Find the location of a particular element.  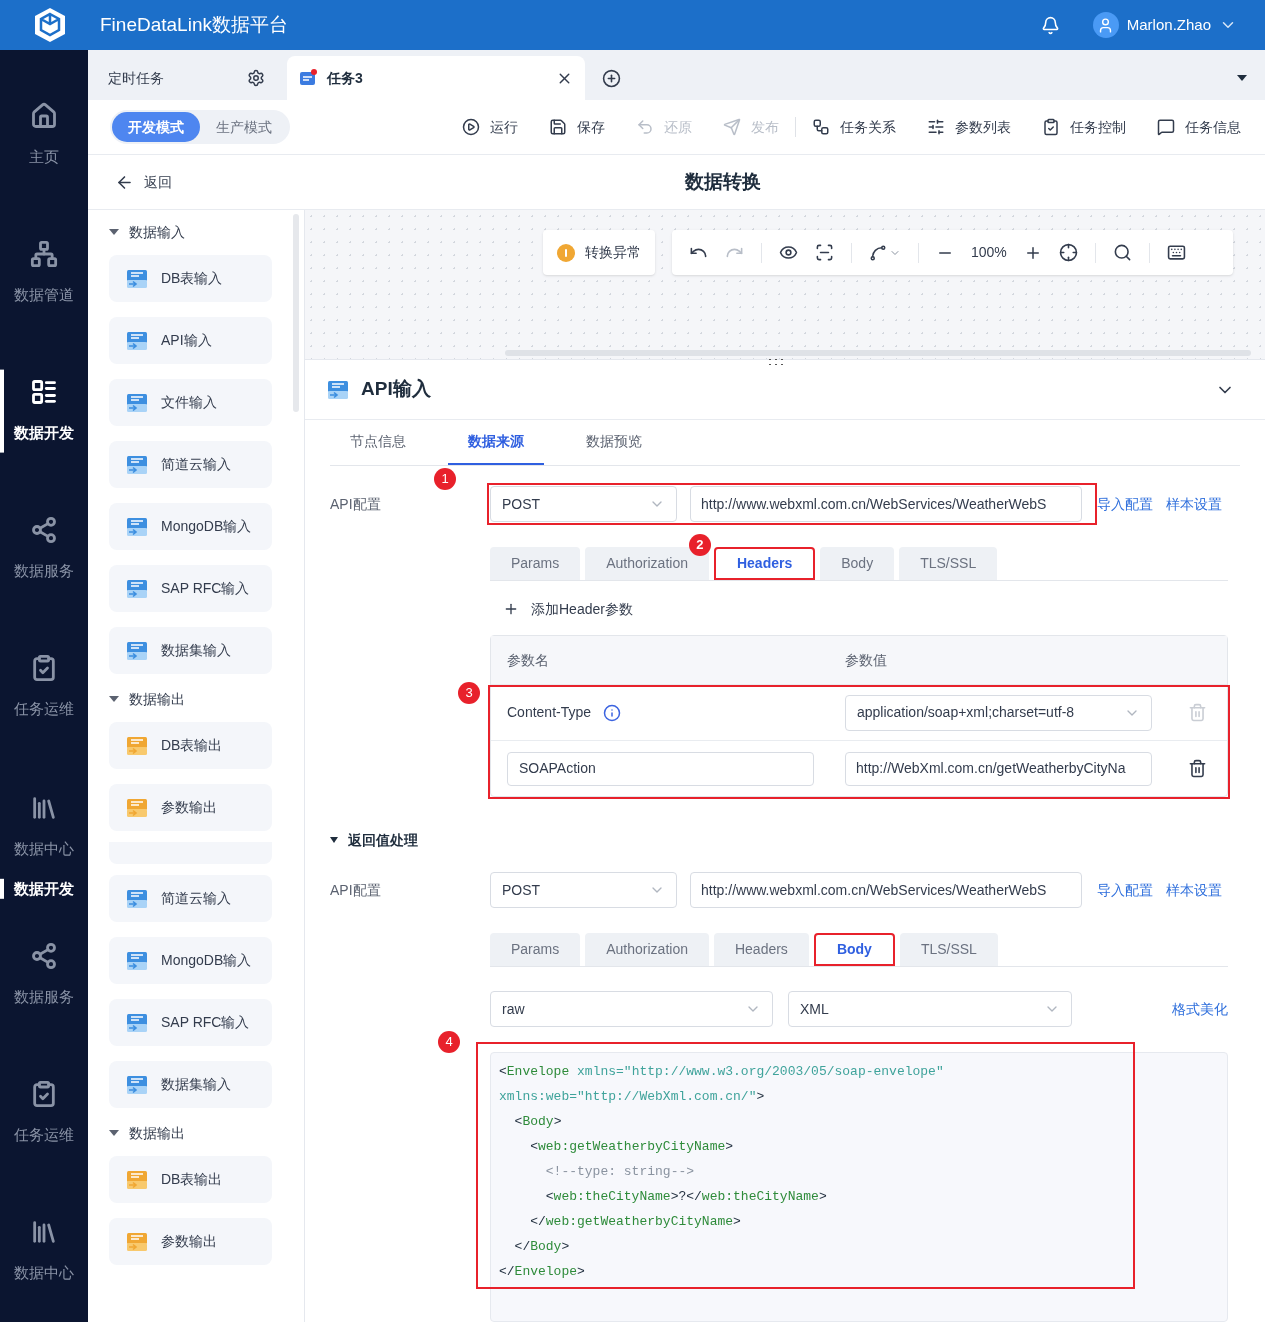

body-mode-select: raw is located at coordinates (631, 1009).